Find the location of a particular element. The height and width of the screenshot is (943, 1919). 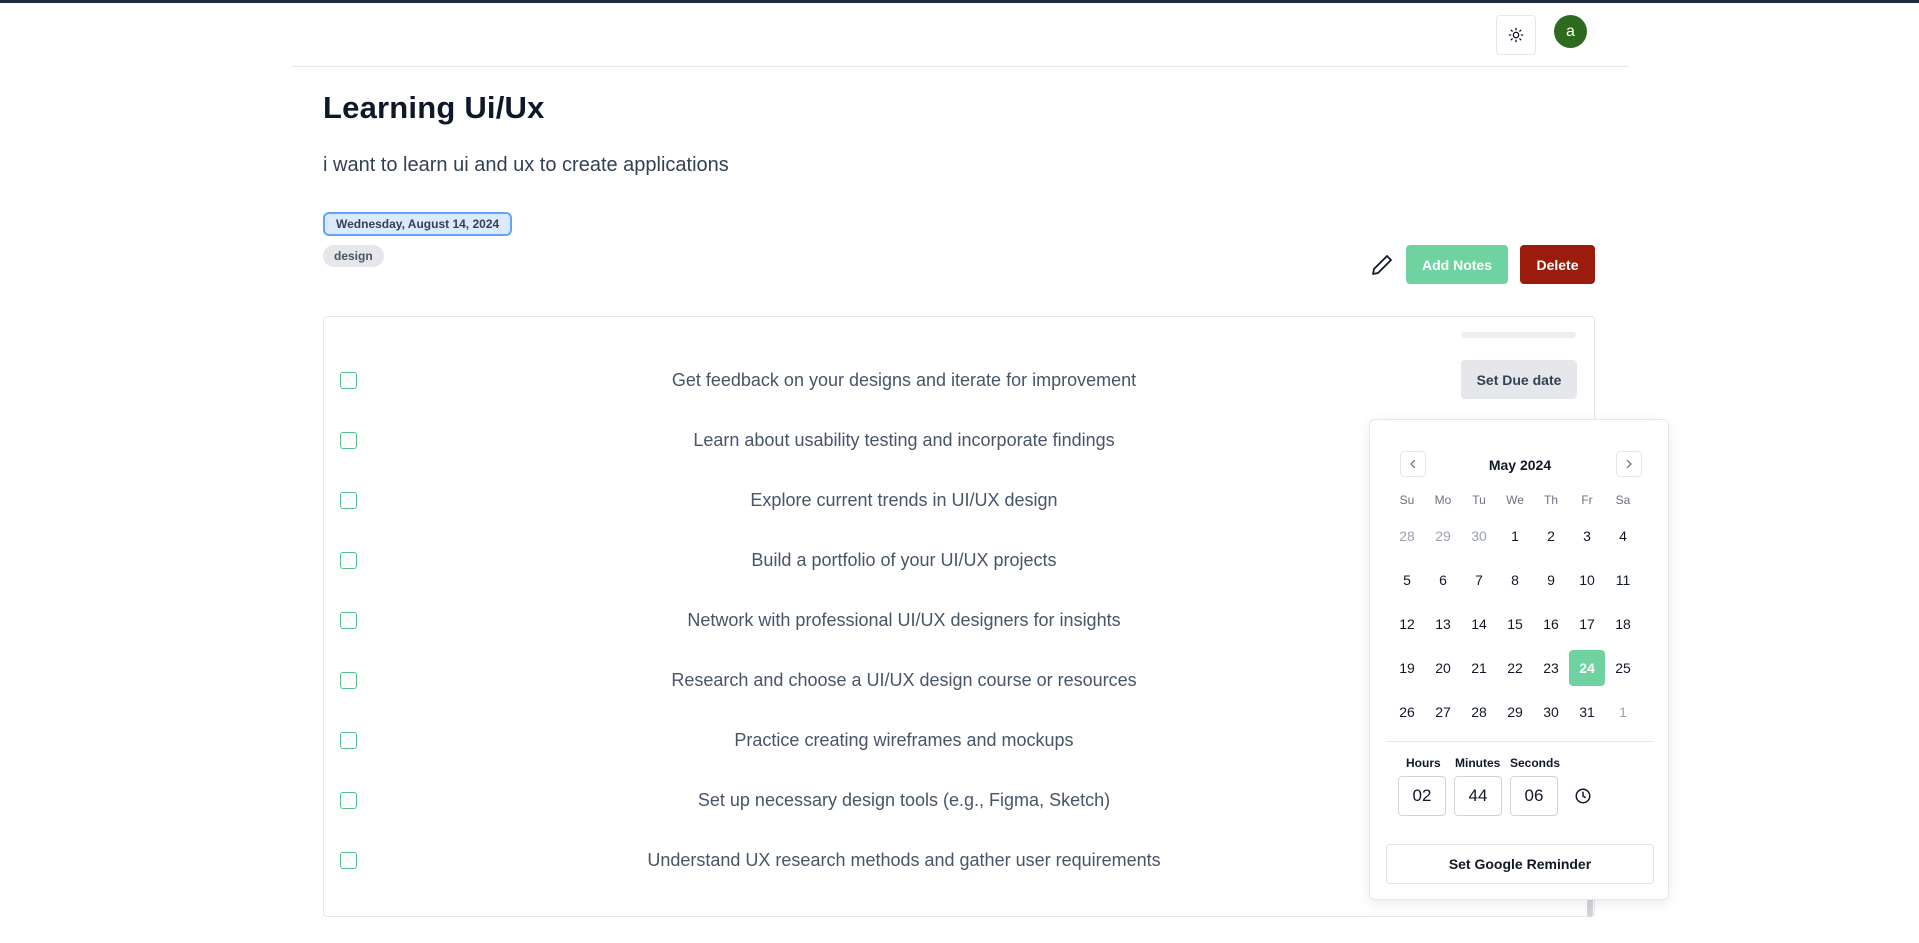

weekday-header: Su is located at coordinates (1407, 500).